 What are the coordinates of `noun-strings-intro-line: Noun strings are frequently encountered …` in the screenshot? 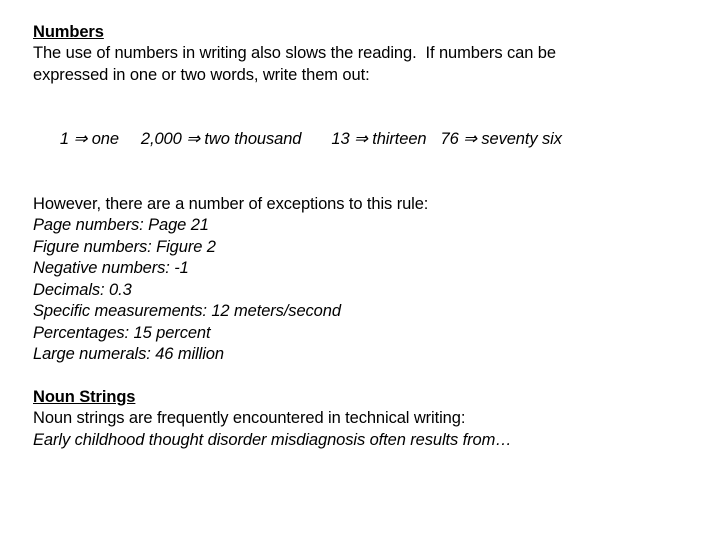 It's located at (249, 418).